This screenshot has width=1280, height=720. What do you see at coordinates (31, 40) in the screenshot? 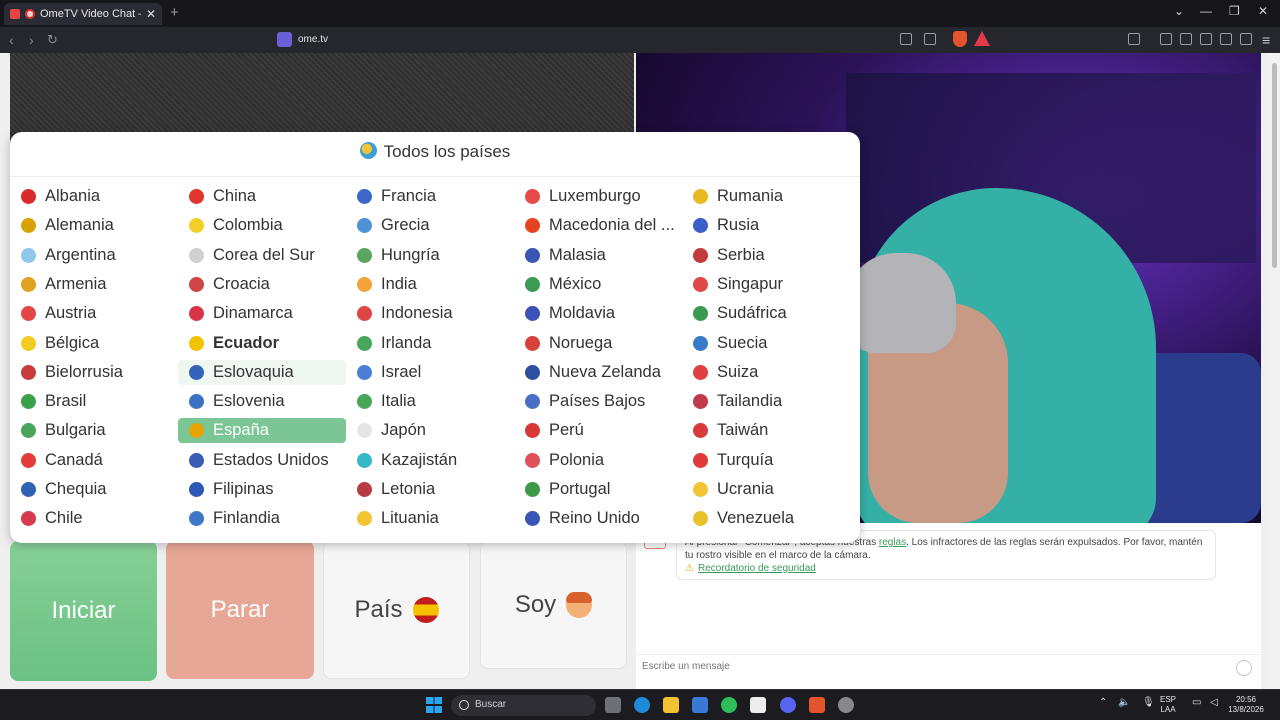
I see `forward-icon: ›` at bounding box center [31, 40].